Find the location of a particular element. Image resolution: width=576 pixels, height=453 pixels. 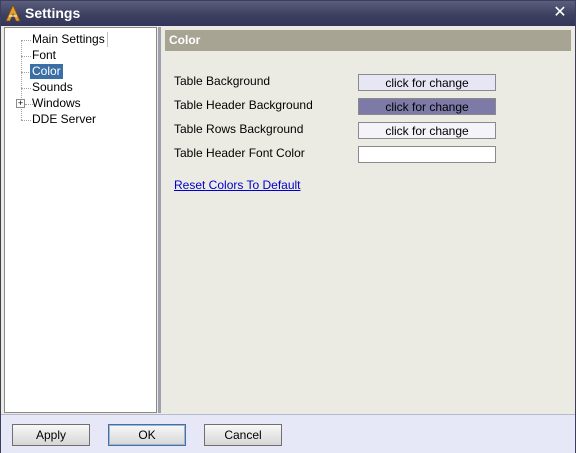

tree-expand-icon: + is located at coordinates (20, 103).